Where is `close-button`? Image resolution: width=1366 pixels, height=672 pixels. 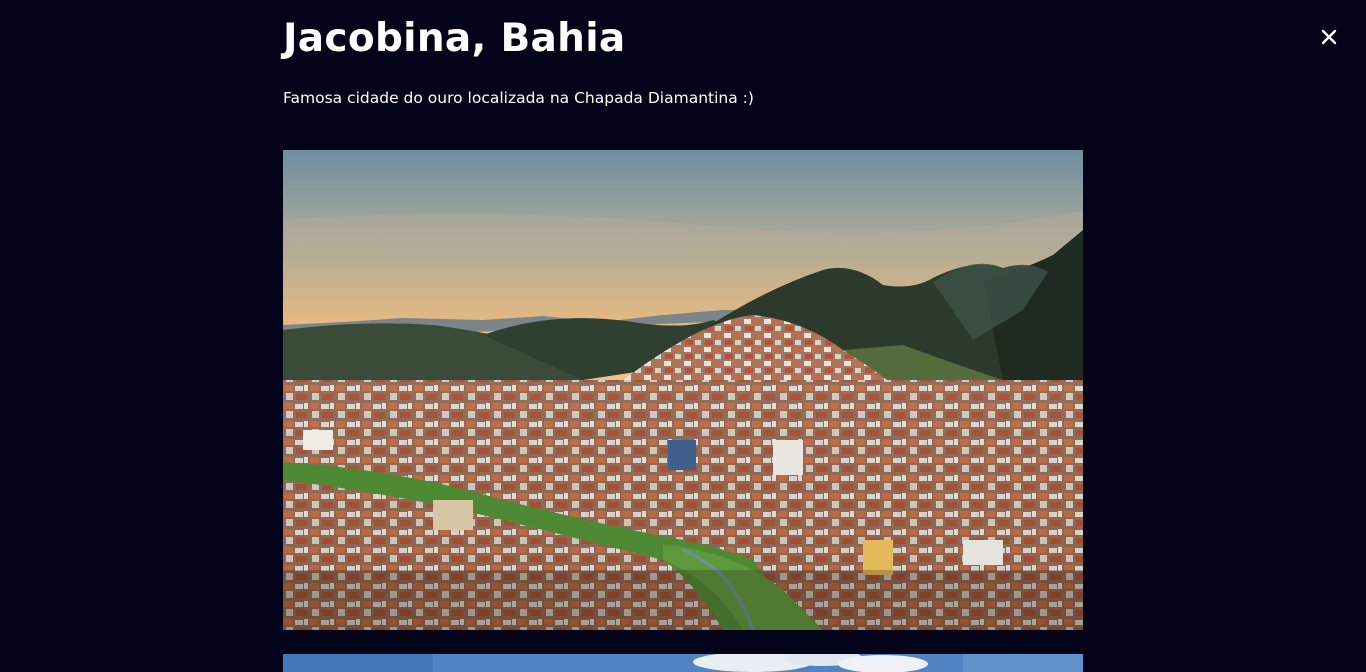
close-button is located at coordinates (1329, 37).